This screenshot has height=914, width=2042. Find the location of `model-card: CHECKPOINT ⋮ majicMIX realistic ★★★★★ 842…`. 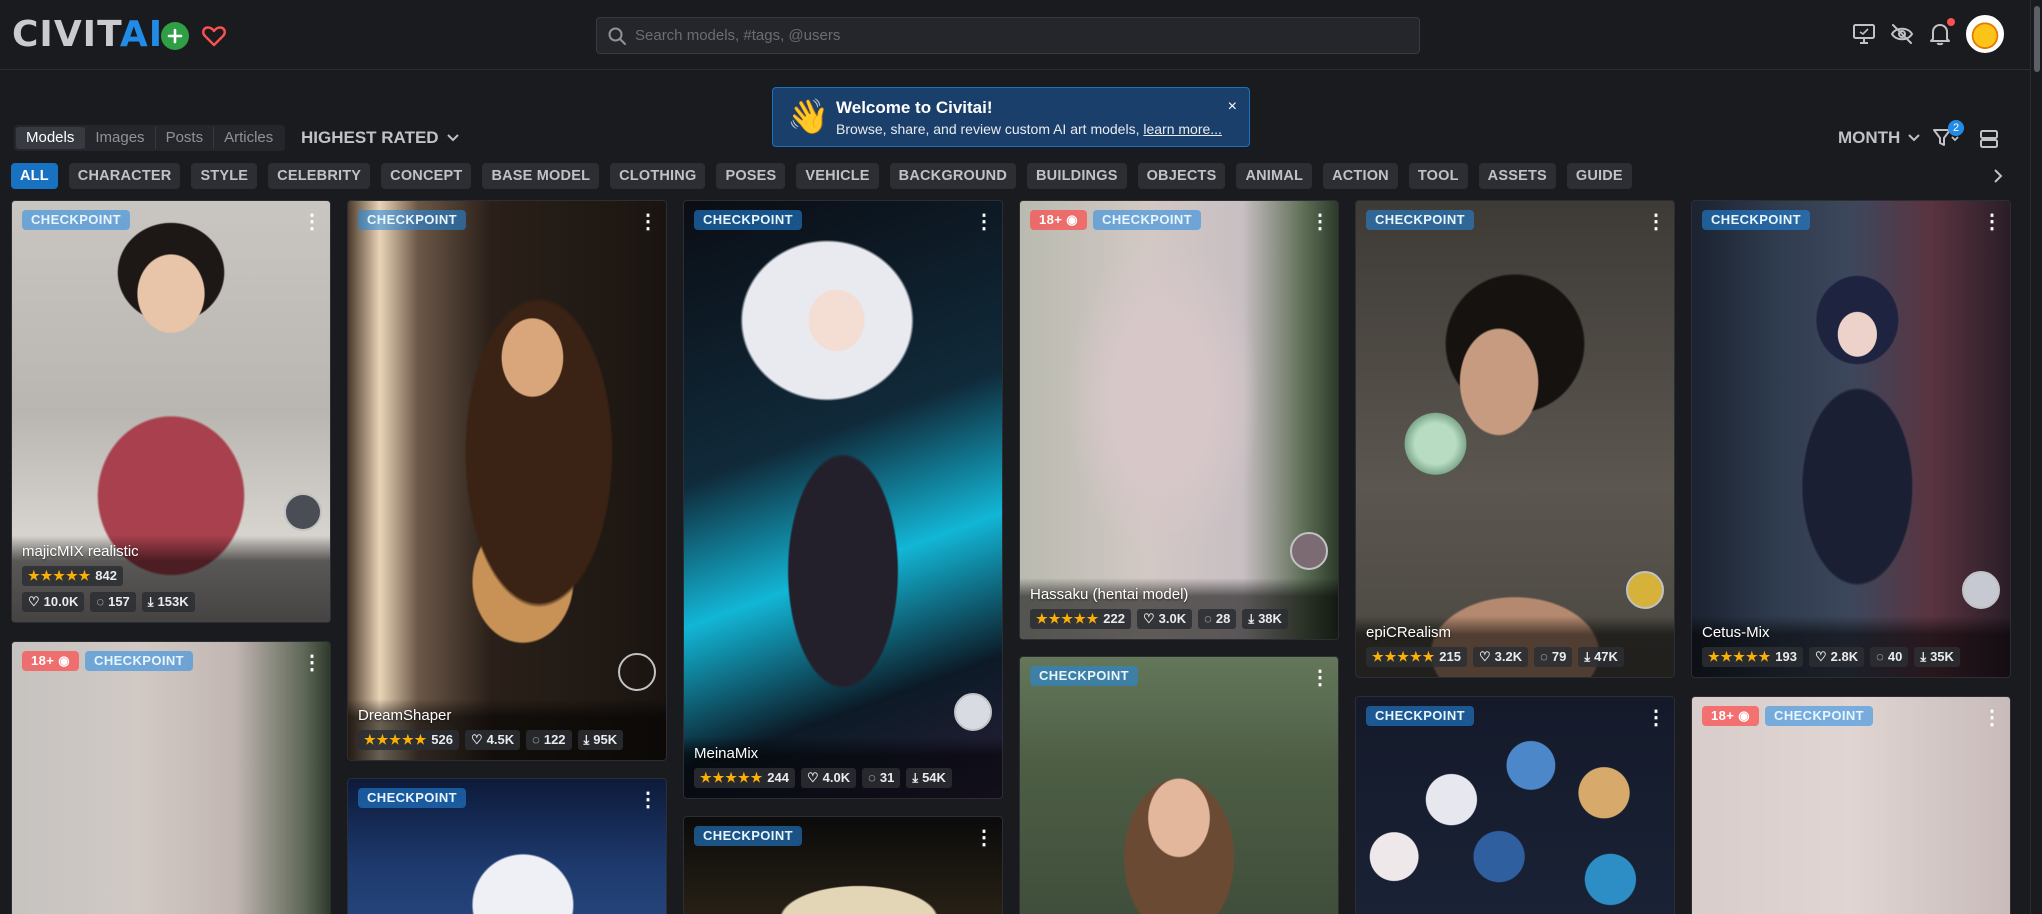

model-card: CHECKPOINT ⋮ majicMIX realistic ★★★★★ 842… is located at coordinates (171, 411).